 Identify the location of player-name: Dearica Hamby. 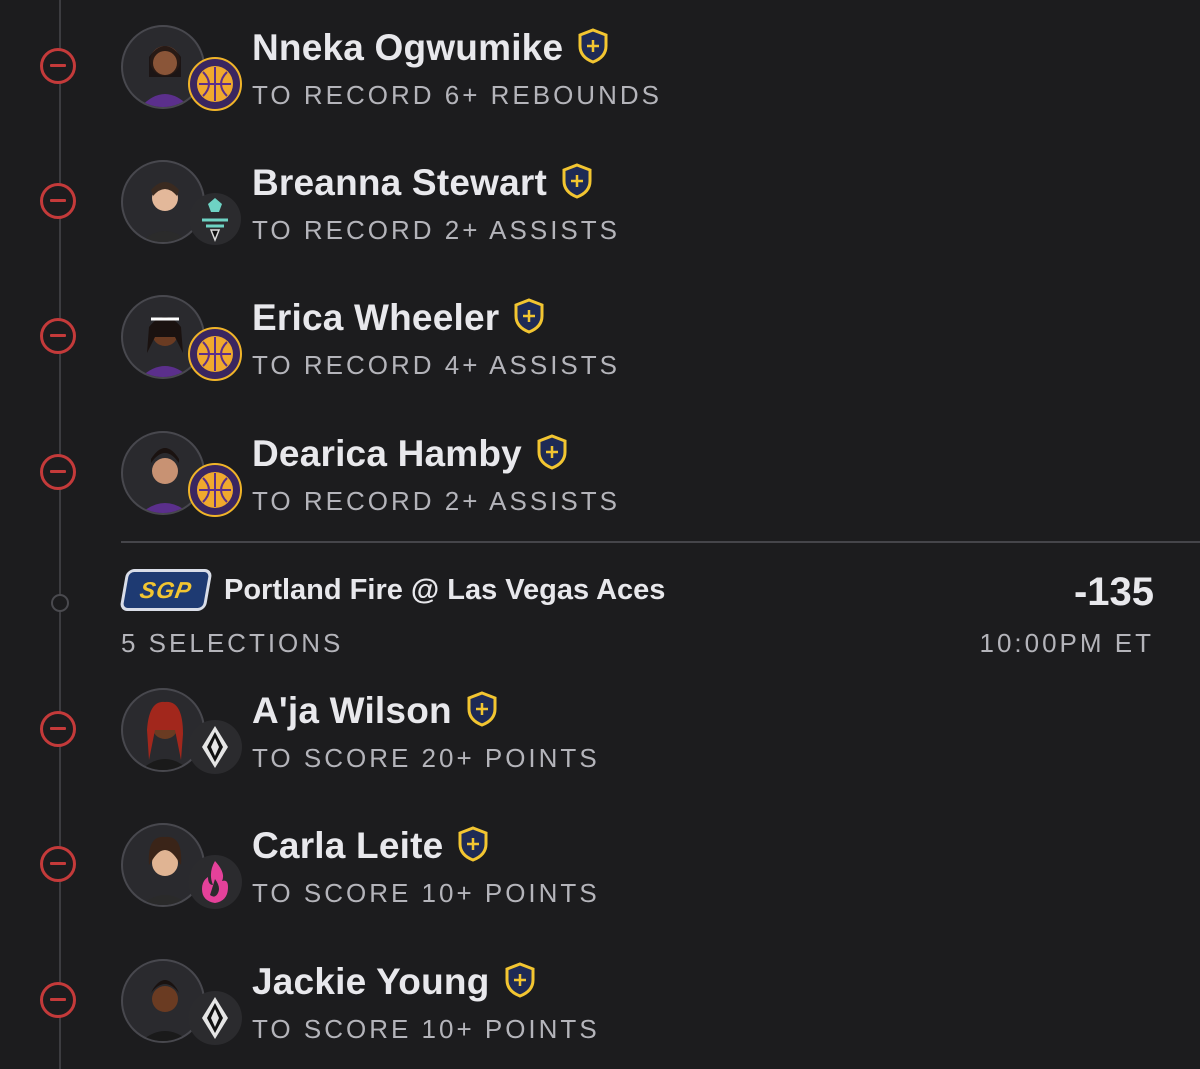
(410, 454).